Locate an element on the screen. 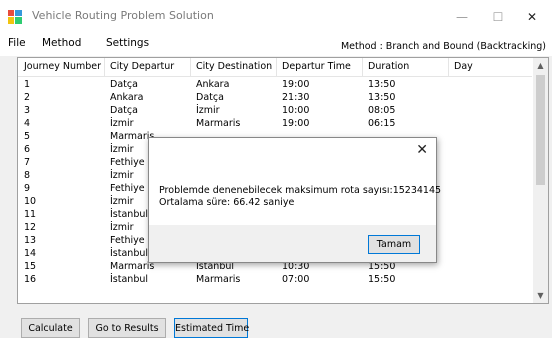 The width and height of the screenshot is (552, 338). app-icon is located at coordinates (15, 17).